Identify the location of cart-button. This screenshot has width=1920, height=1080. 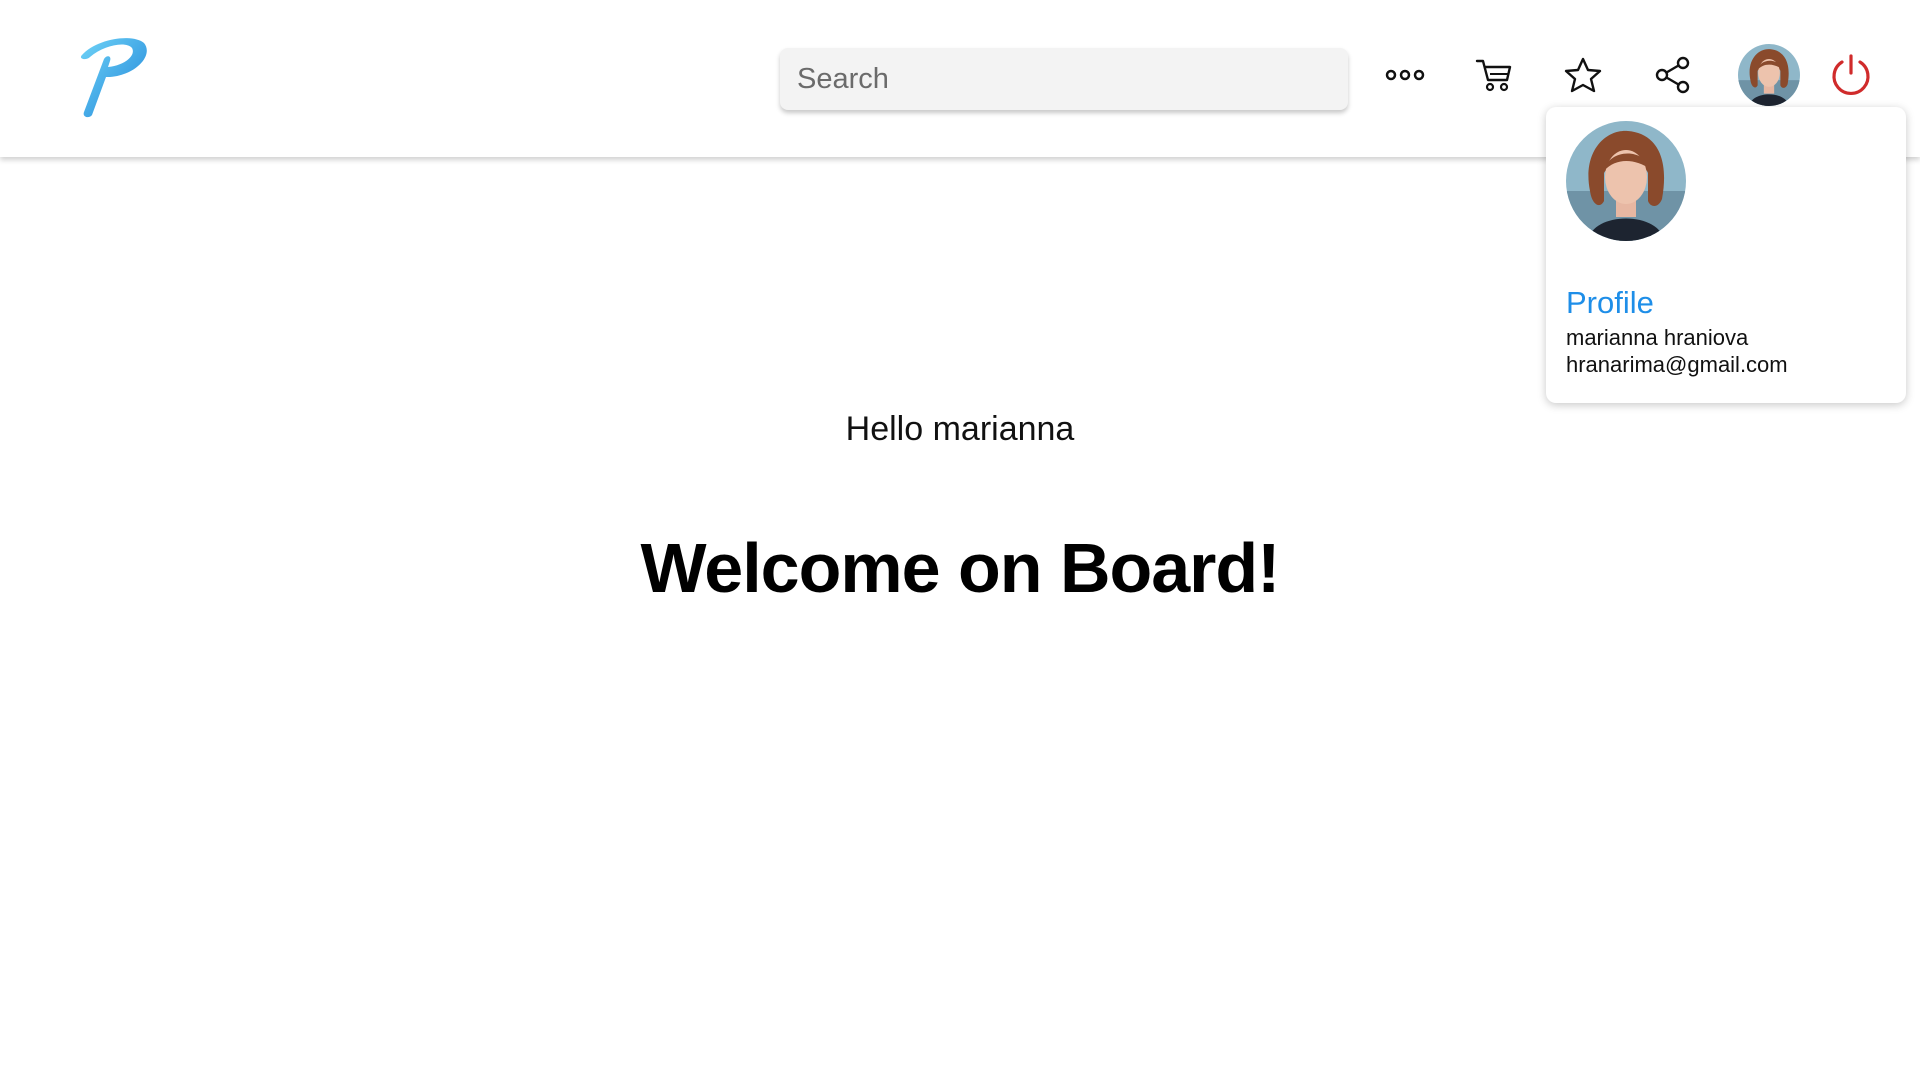
(1494, 75).